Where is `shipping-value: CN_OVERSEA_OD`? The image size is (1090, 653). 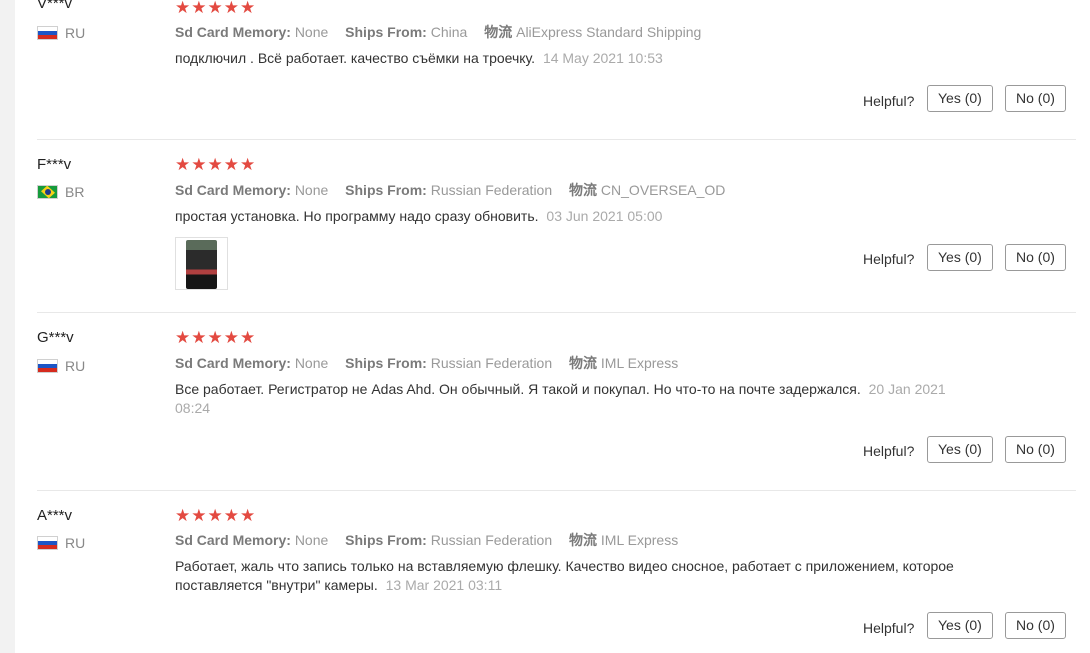 shipping-value: CN_OVERSEA_OD is located at coordinates (663, 190).